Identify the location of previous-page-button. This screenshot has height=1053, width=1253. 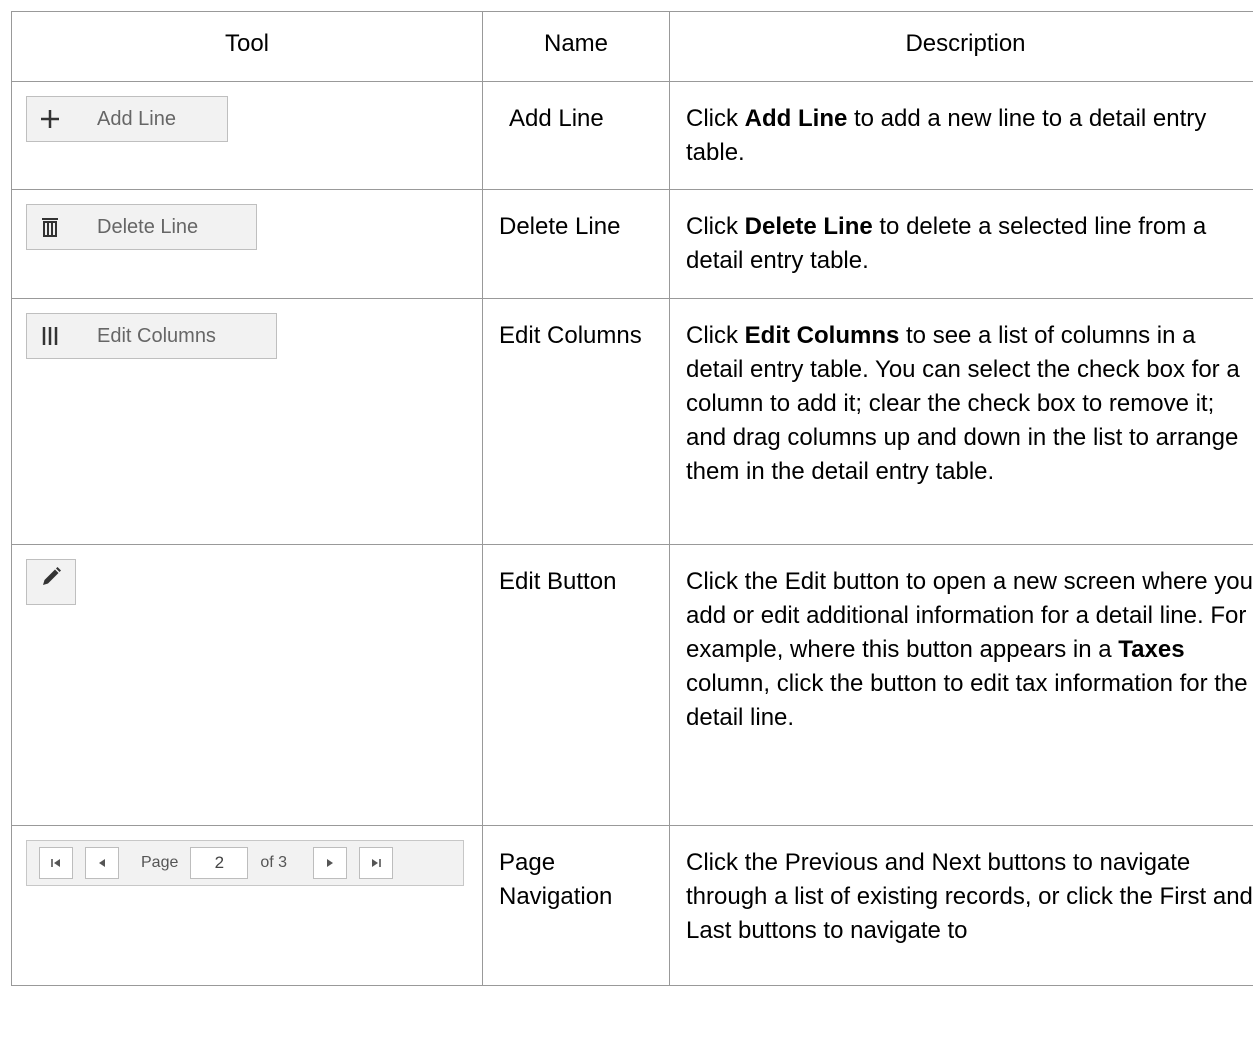
(102, 863).